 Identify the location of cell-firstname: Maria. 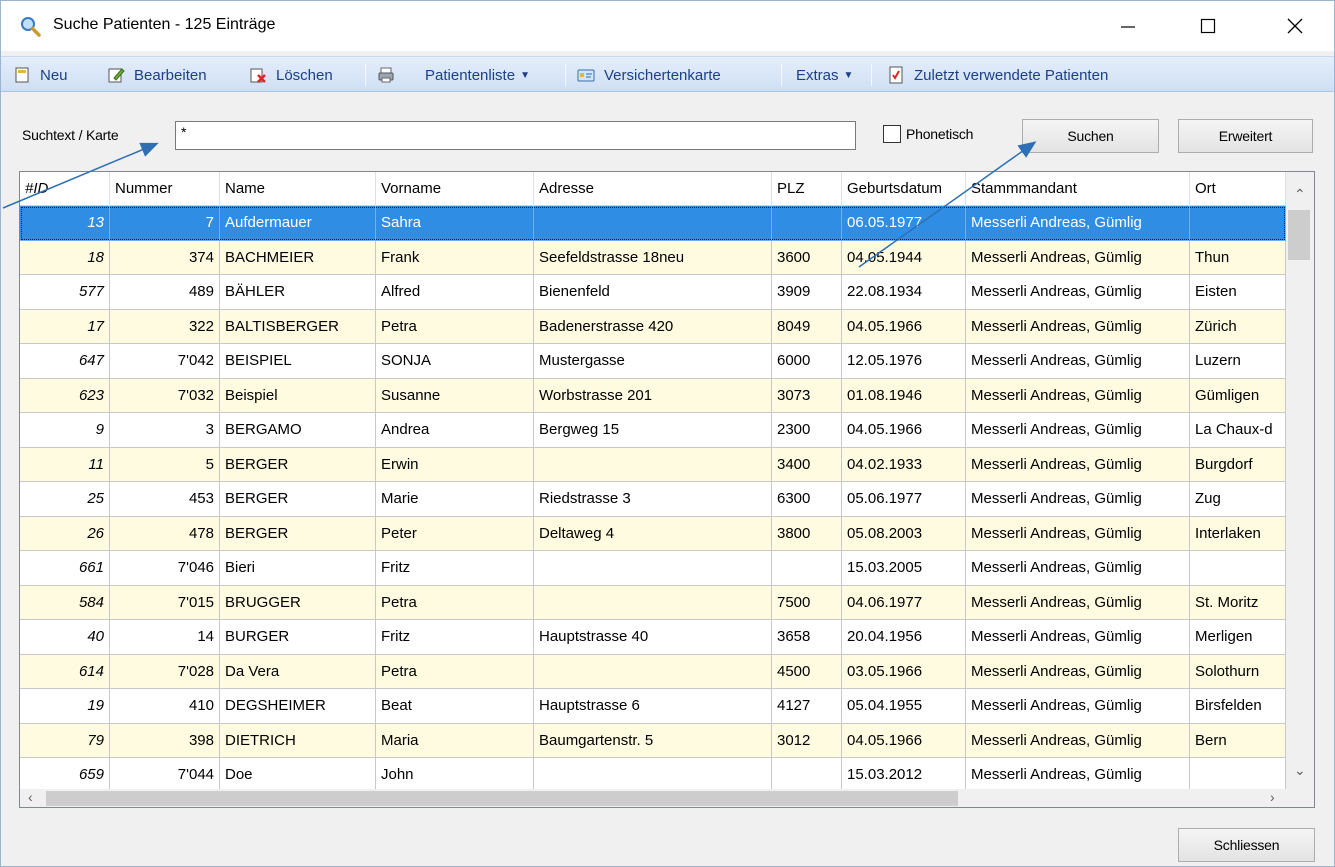
(455, 741).